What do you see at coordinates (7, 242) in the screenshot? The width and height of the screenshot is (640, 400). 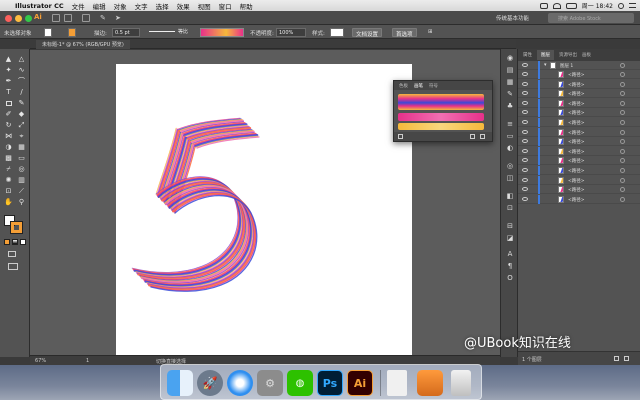 I see `color-mode-icon` at bounding box center [7, 242].